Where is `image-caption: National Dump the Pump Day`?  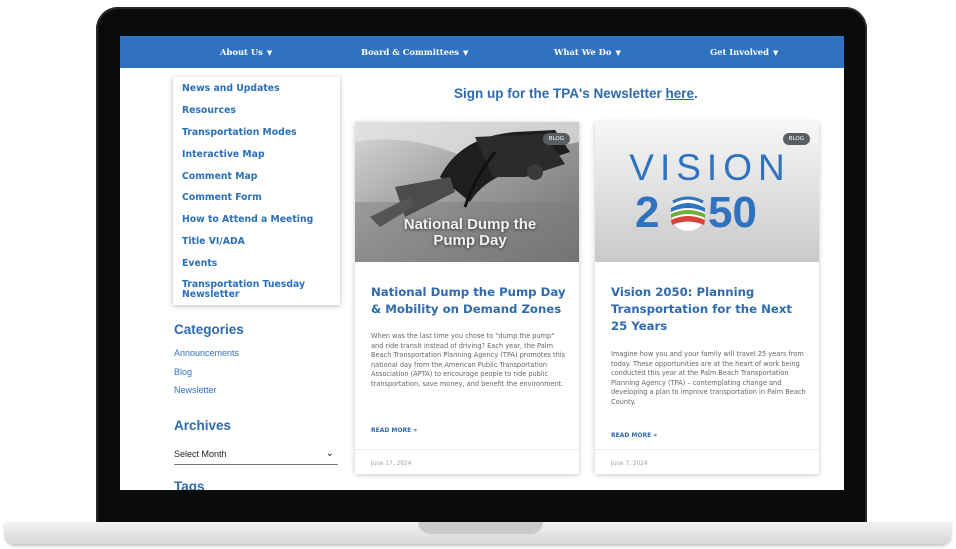
image-caption: National Dump the Pump Day is located at coordinates (470, 232).